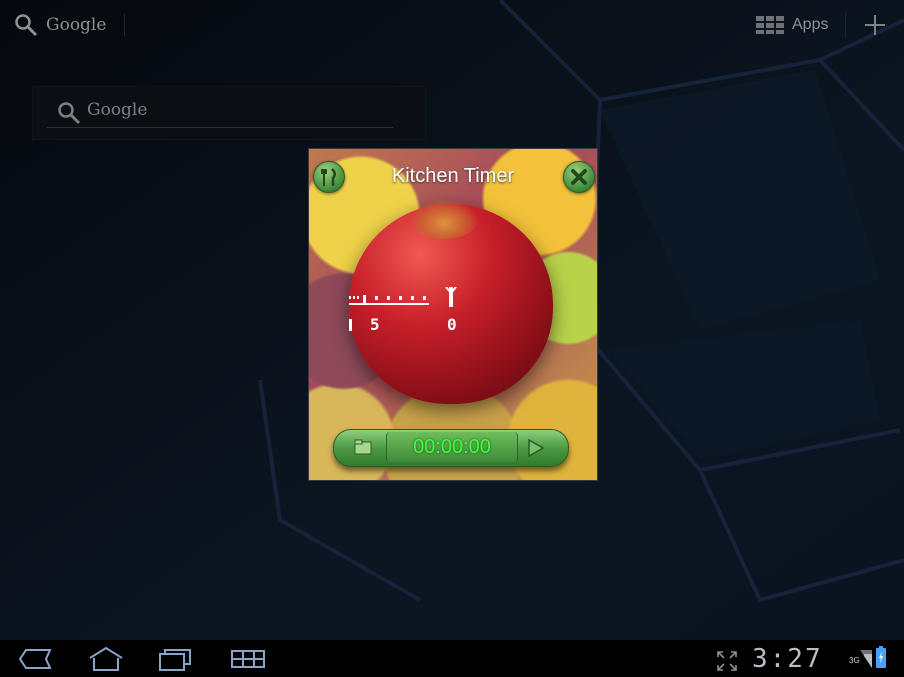  Describe the element at coordinates (875, 25) in the screenshot. I see `add-icon` at that location.